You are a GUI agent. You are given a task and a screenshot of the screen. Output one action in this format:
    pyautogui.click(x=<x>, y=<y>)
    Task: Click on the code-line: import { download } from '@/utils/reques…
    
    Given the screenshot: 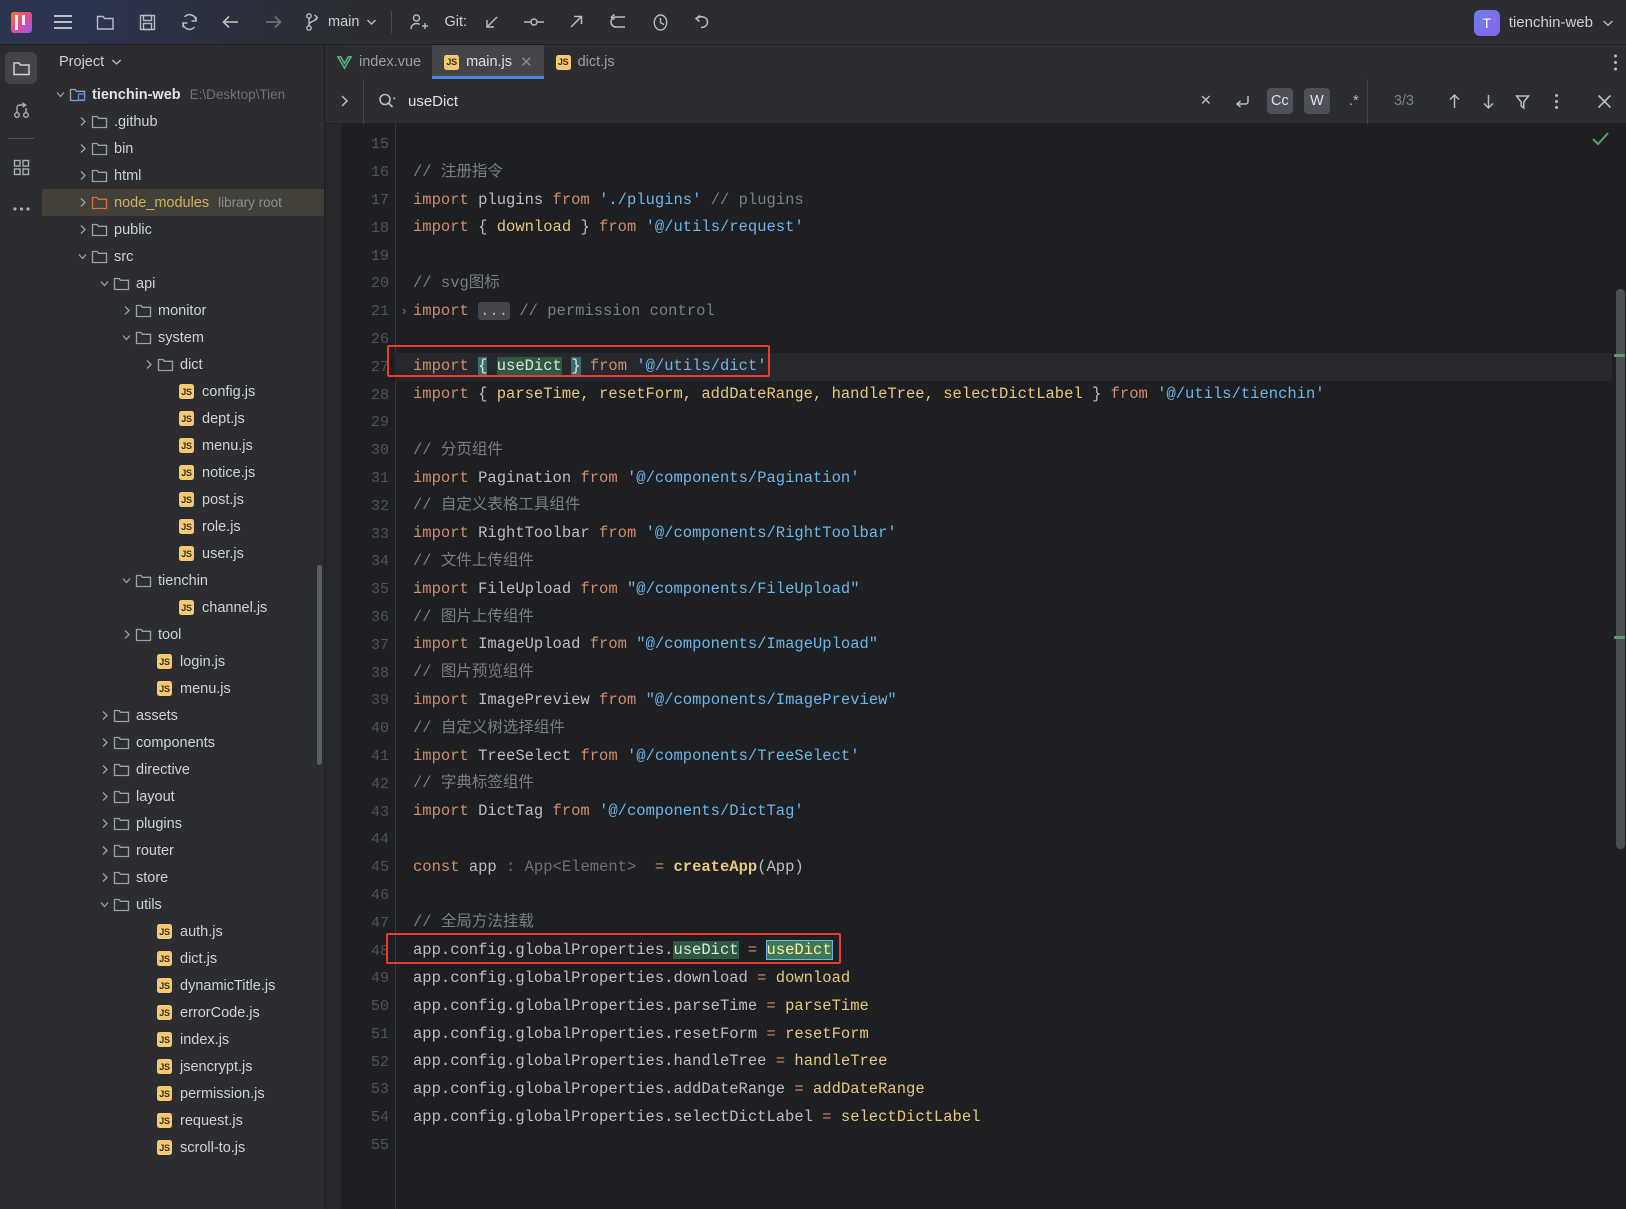 What is the action you would take?
    pyautogui.click(x=1003, y=228)
    